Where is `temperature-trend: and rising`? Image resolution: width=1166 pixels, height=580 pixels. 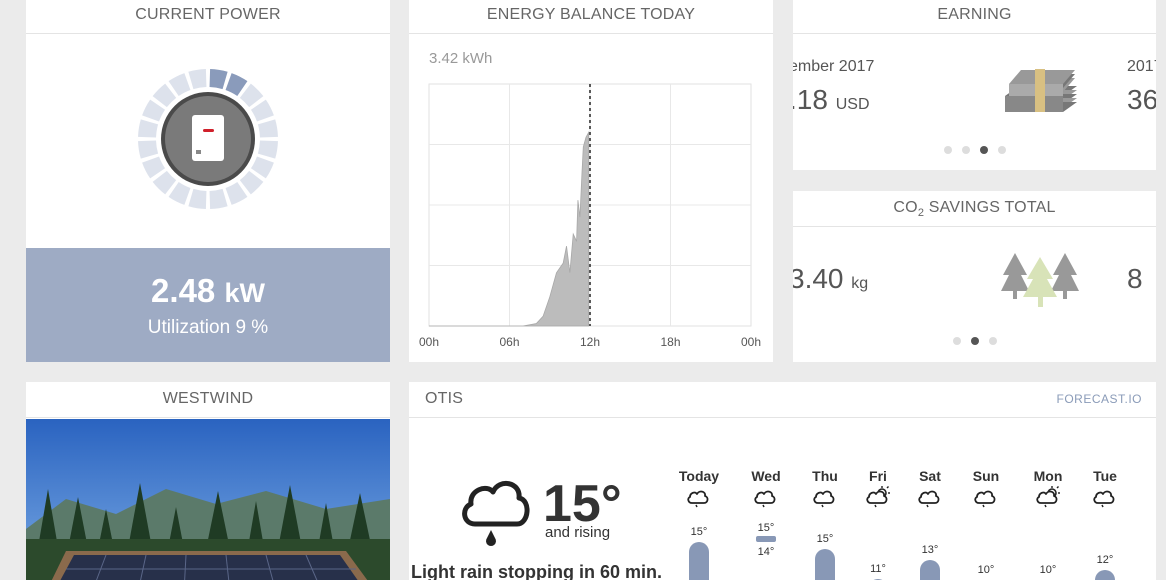
temperature-trend: and rising is located at coordinates (578, 532).